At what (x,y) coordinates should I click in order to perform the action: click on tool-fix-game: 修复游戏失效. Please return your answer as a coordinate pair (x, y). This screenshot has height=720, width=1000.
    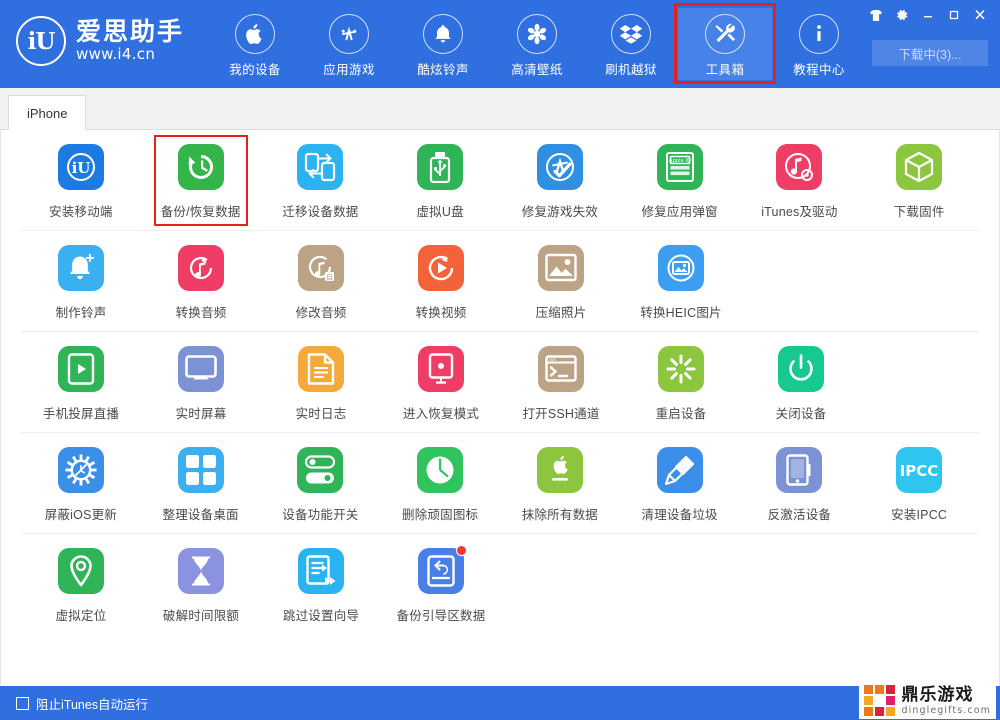
    Looking at the image, I should click on (560, 182).